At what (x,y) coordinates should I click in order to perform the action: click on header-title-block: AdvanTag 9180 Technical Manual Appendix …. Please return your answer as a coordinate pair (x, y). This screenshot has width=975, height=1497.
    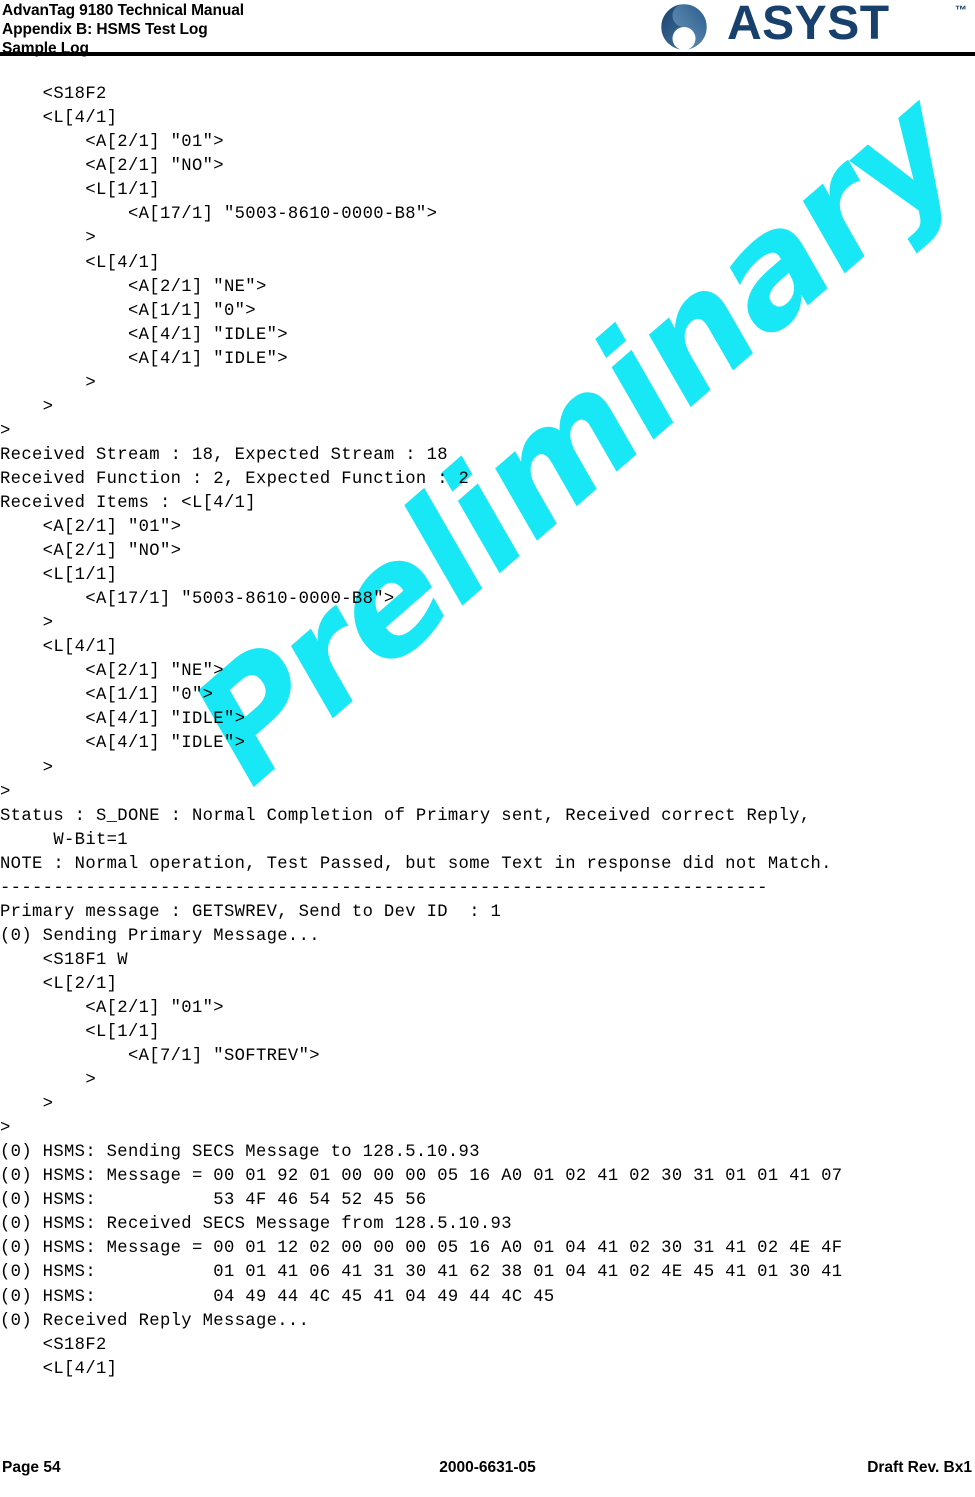
    Looking at the image, I should click on (123, 30).